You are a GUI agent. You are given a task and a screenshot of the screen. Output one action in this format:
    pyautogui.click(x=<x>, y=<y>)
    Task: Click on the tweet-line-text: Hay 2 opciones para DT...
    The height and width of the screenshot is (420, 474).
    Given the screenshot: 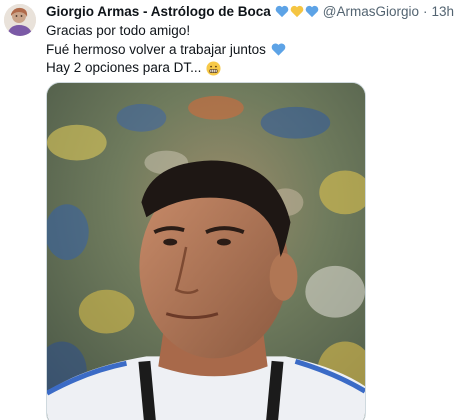 What is the action you would take?
    pyautogui.click(x=124, y=67)
    